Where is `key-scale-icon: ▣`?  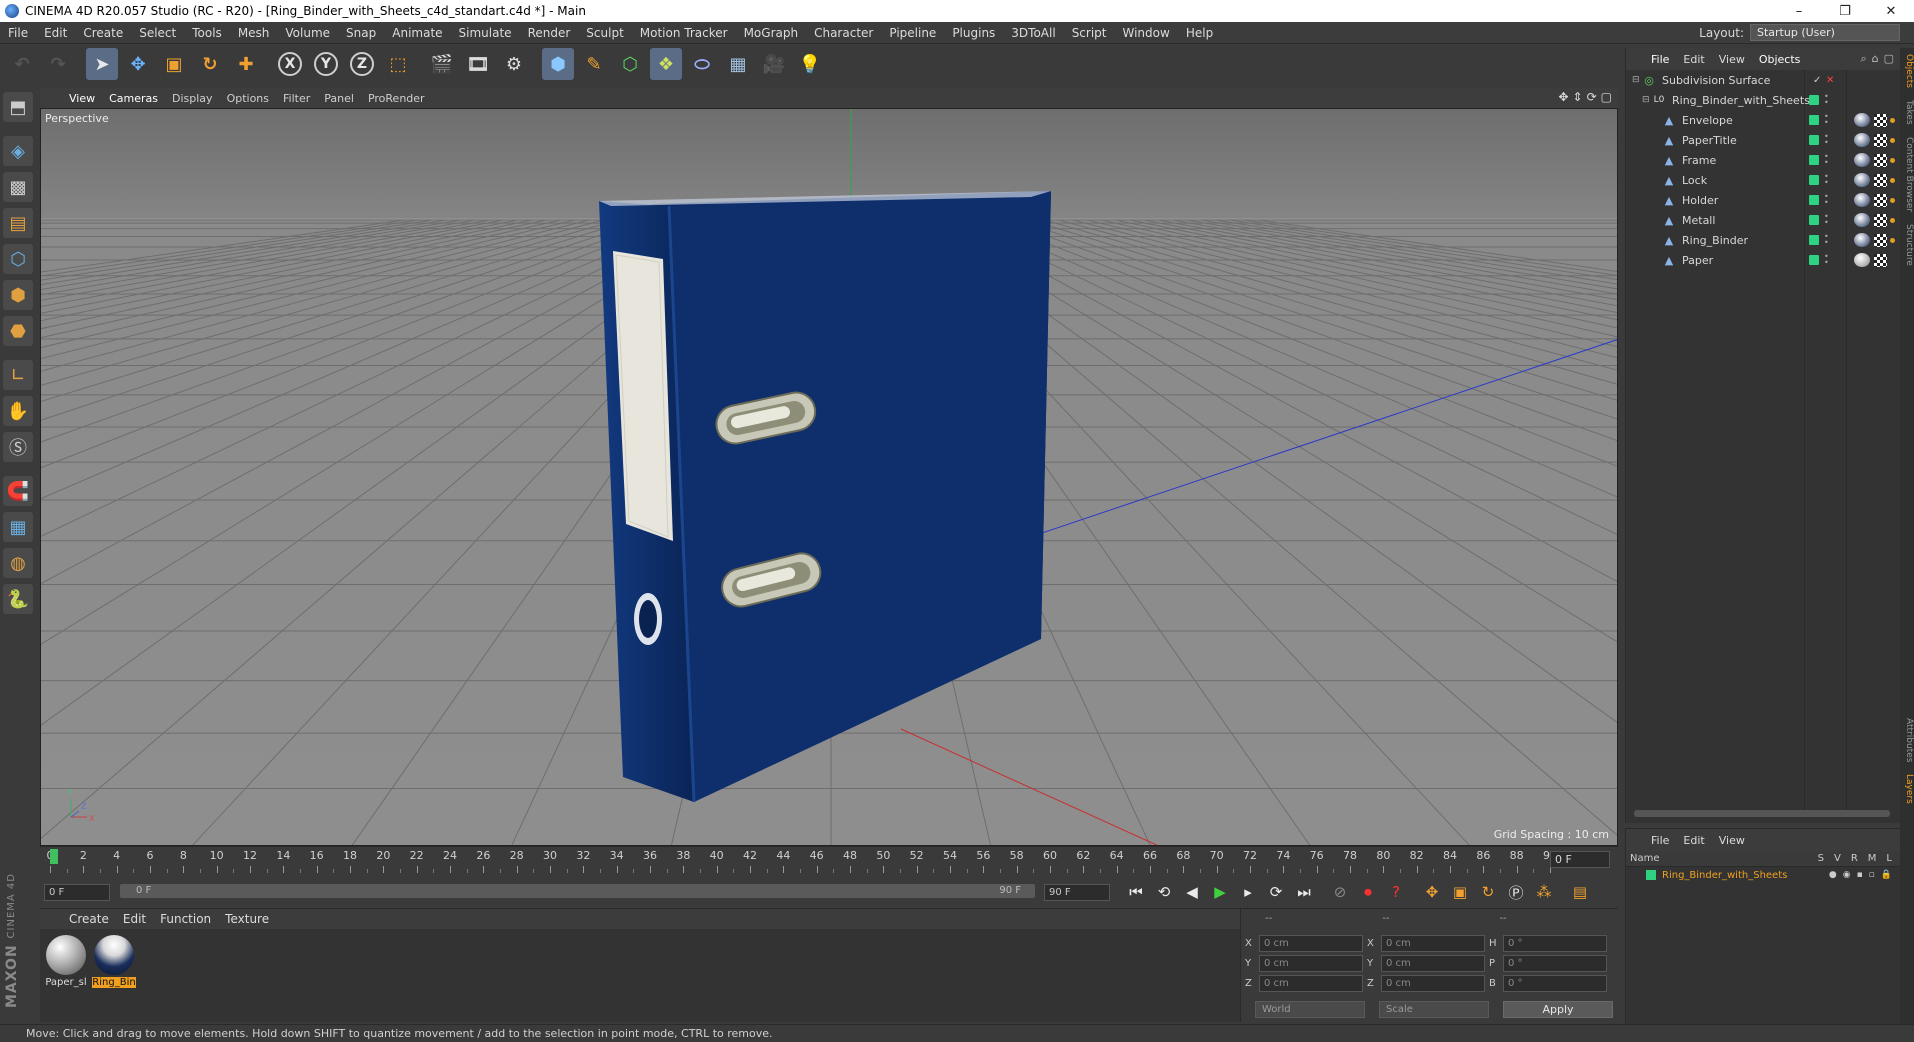 key-scale-icon: ▣ is located at coordinates (1460, 892).